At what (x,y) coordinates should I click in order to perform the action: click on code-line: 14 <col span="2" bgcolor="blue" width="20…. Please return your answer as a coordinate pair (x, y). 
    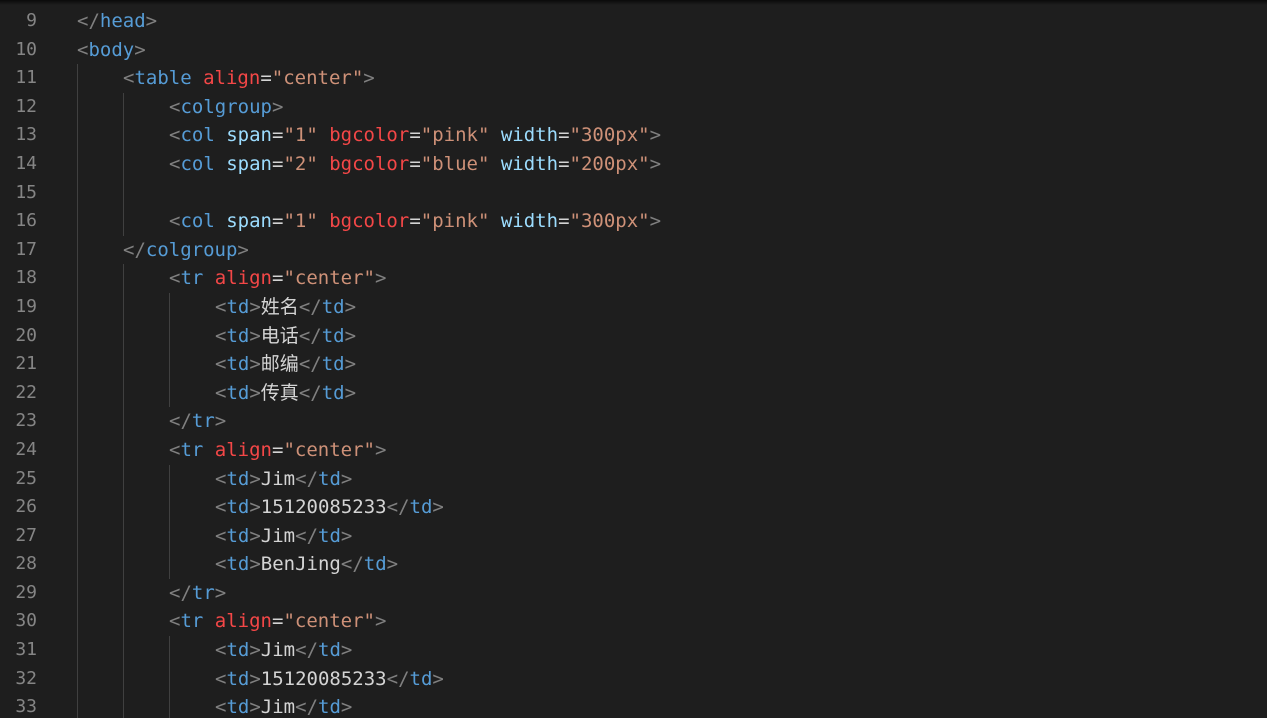
    Looking at the image, I should click on (633, 164).